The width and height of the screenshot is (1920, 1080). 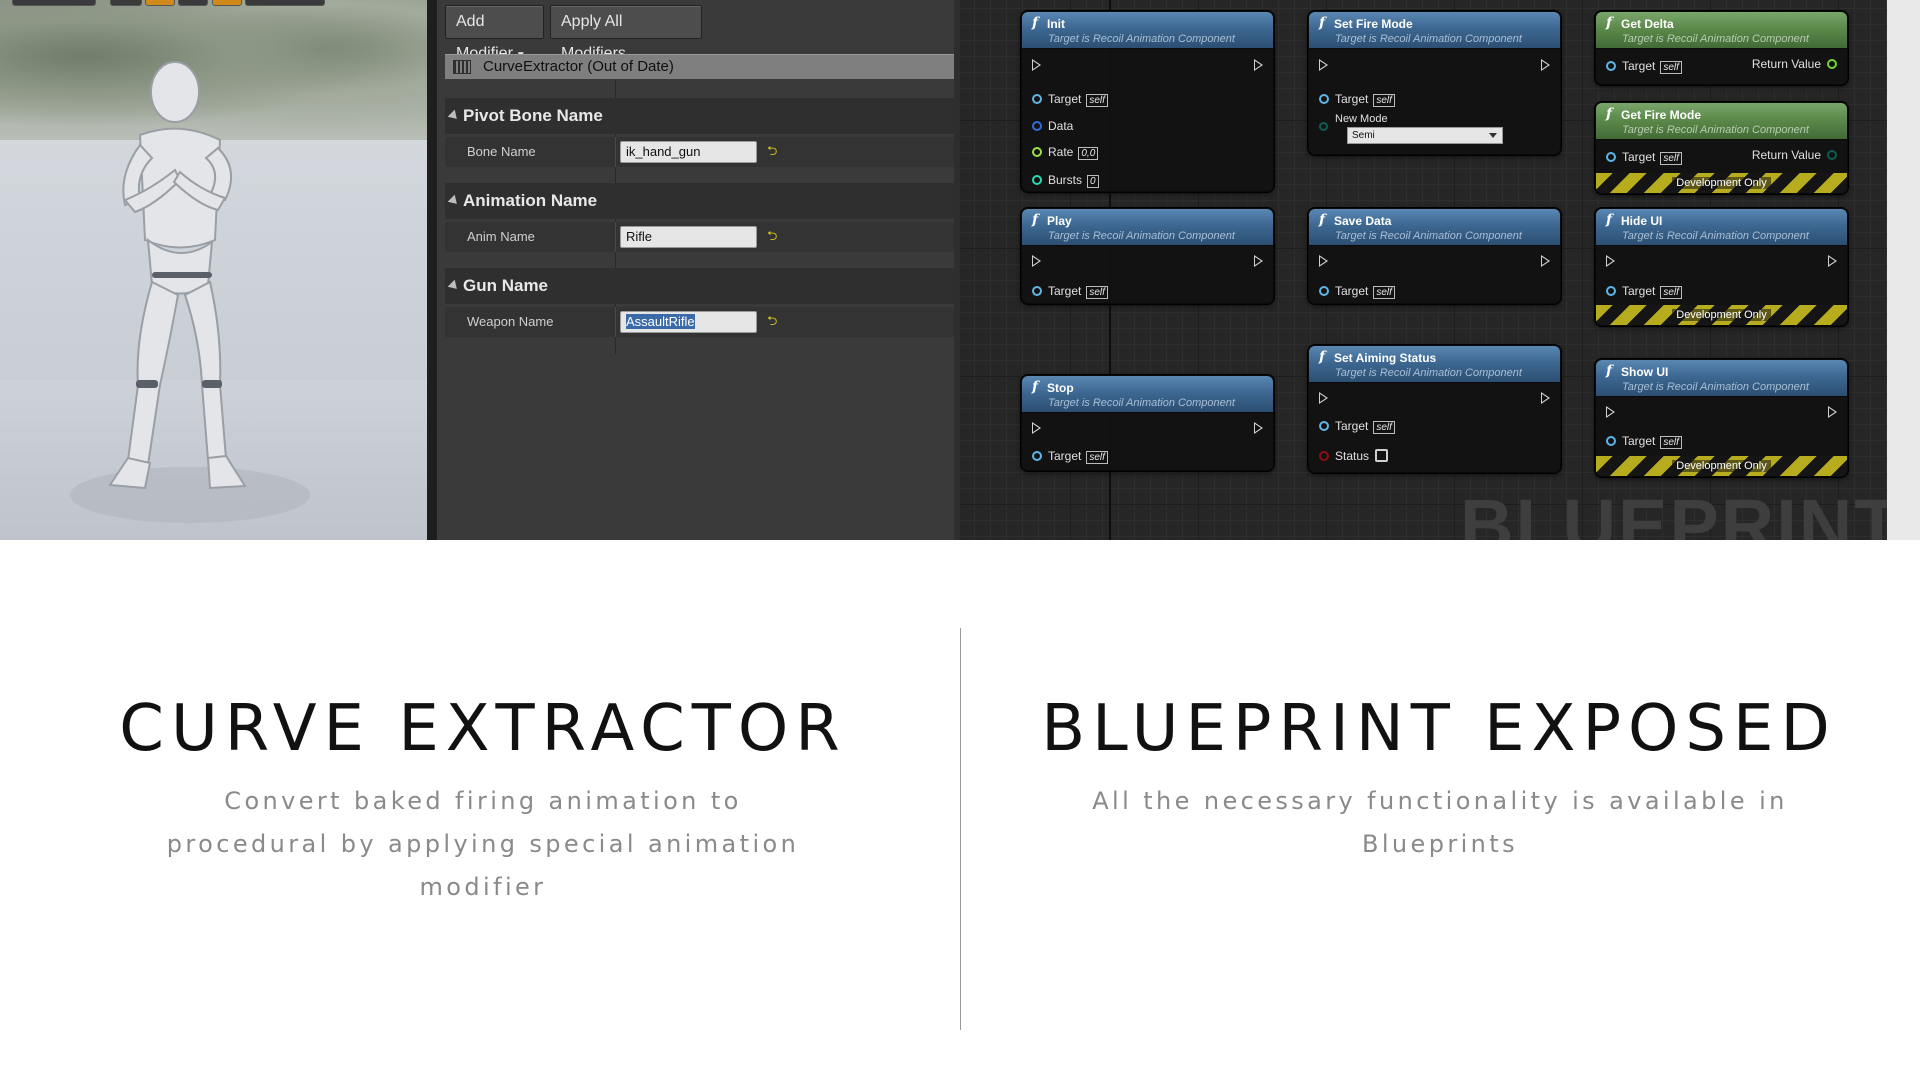 What do you see at coordinates (699, 66) in the screenshot?
I see `modifier-header: CurveExtractor (Out of Date)` at bounding box center [699, 66].